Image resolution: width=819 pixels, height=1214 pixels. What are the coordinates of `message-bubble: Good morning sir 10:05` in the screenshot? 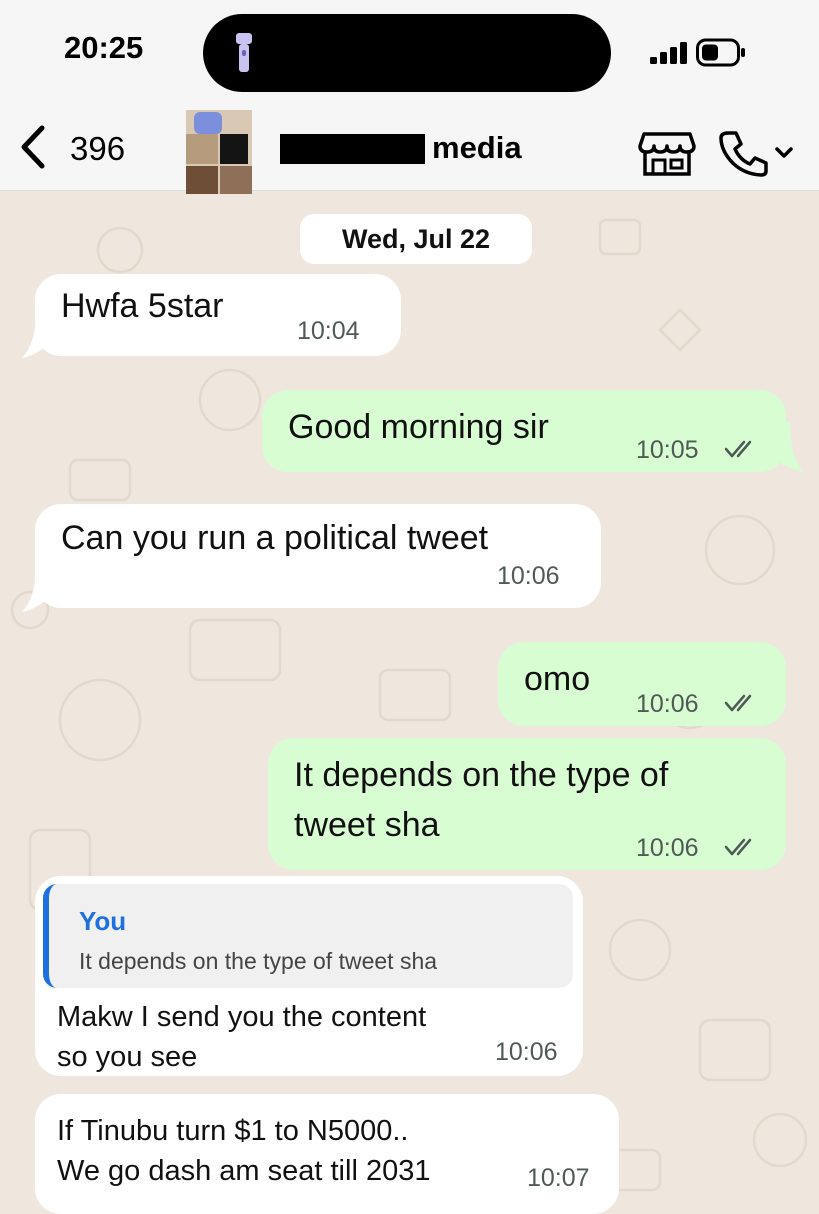 It's located at (524, 431).